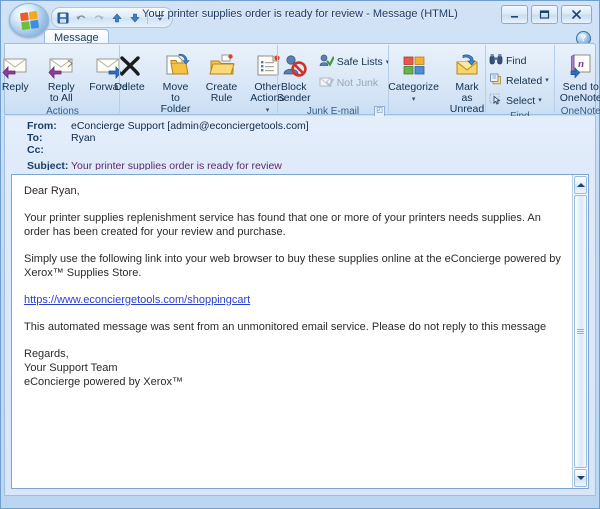 The width and height of the screenshot is (600, 509). I want to click on categorize-label: Categorize ▾, so click(413, 93).